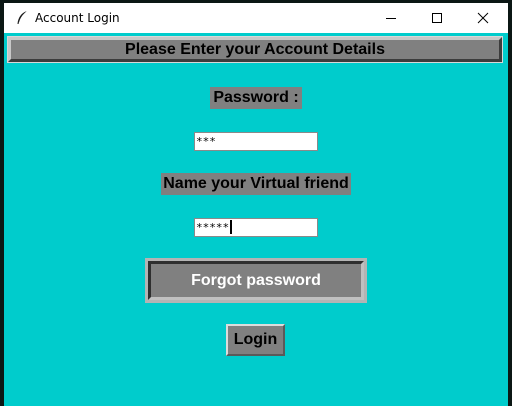  I want to click on password-field: ***, so click(256, 141).